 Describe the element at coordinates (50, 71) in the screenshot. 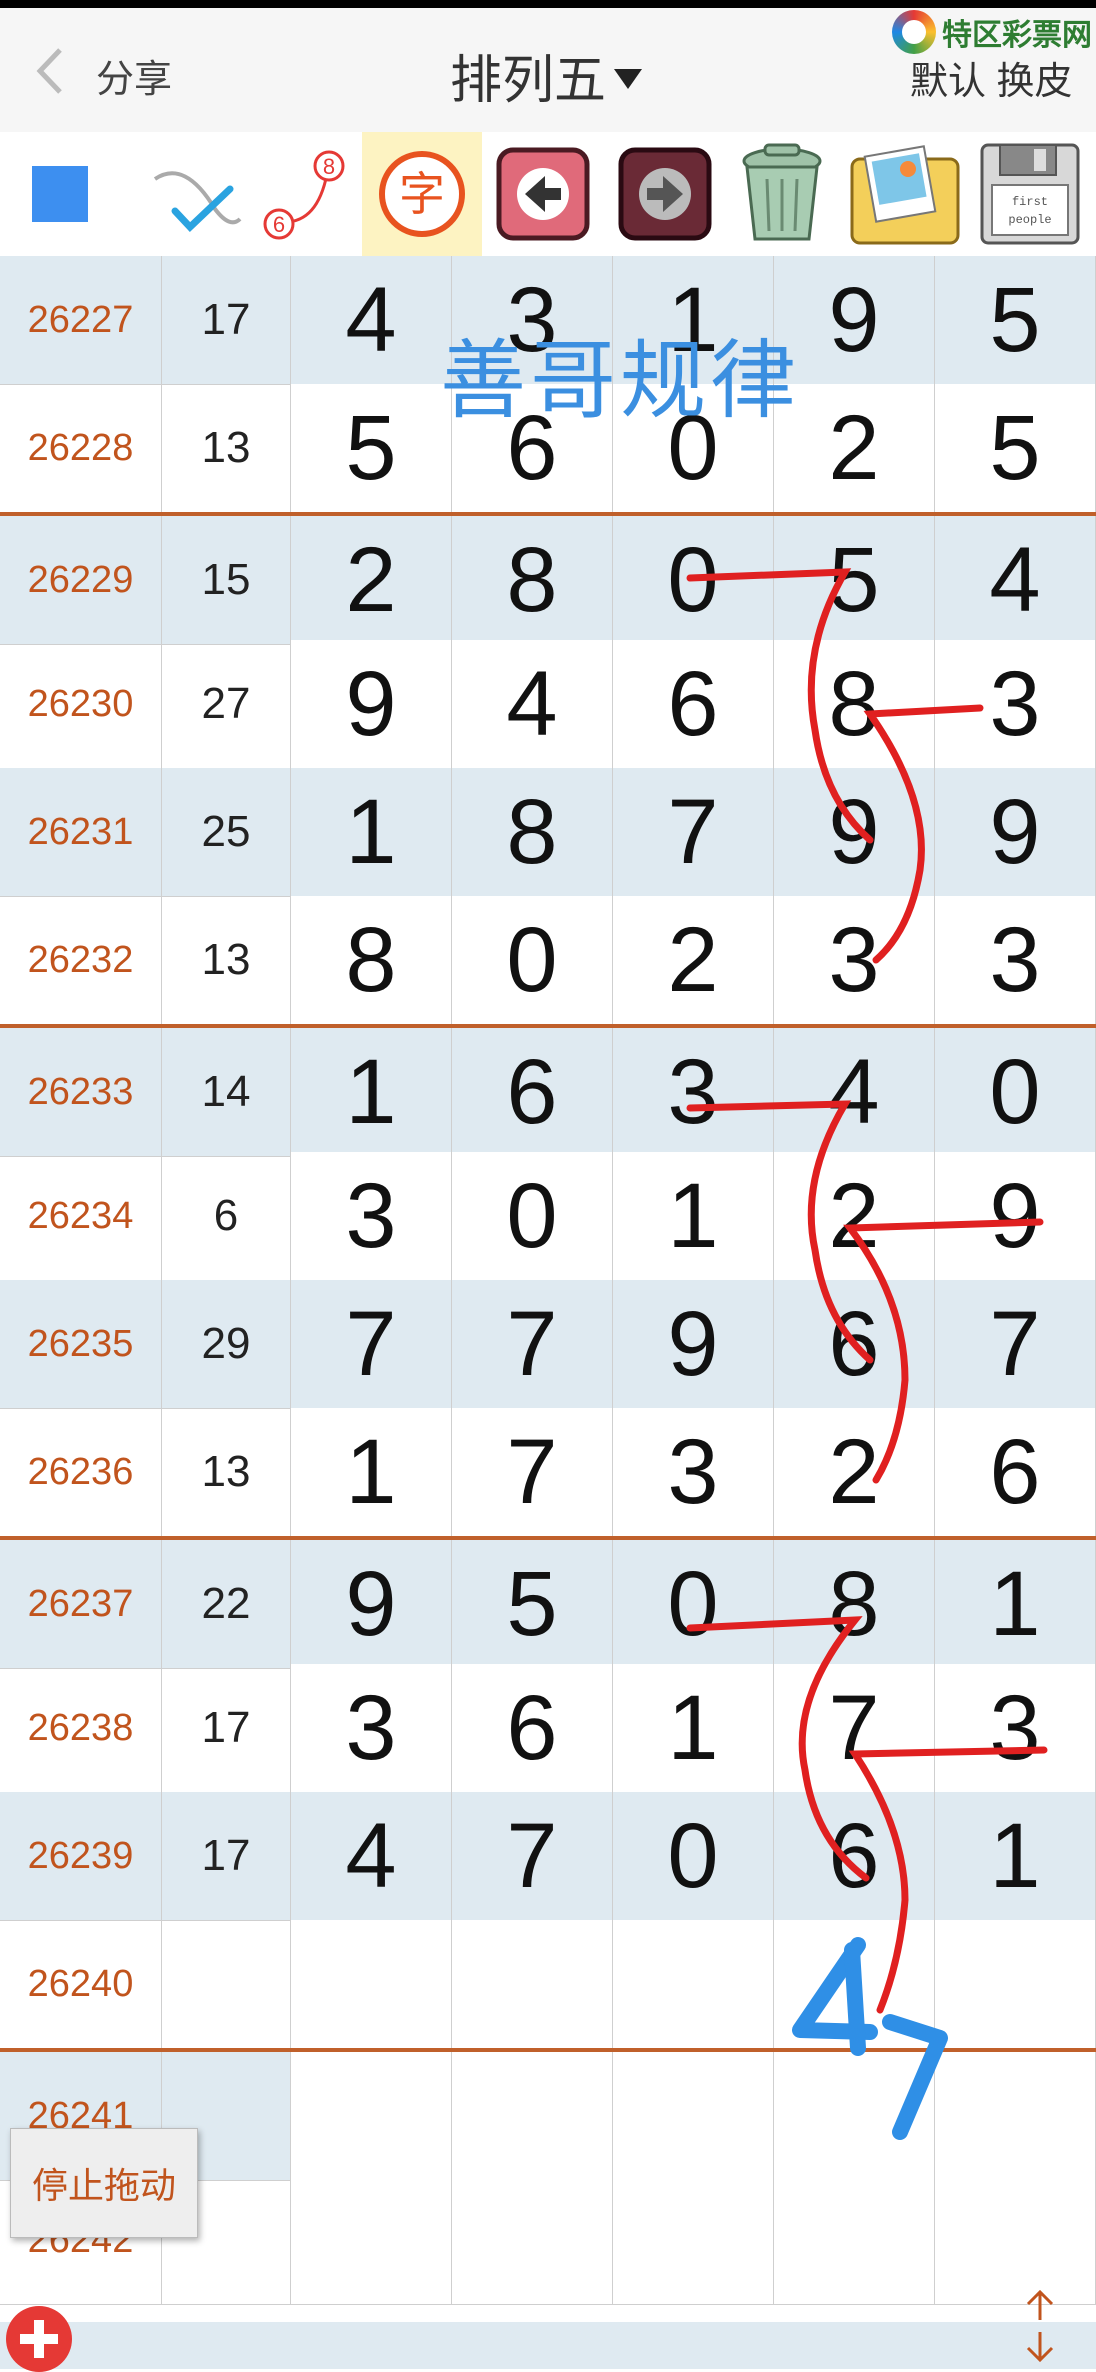

I see `back-chevron-icon` at that location.